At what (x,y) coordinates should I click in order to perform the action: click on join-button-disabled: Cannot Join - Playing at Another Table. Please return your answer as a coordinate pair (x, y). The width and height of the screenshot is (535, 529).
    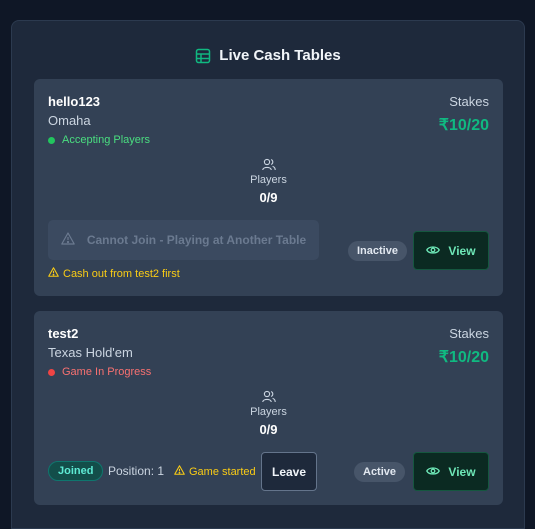
    Looking at the image, I should click on (183, 240).